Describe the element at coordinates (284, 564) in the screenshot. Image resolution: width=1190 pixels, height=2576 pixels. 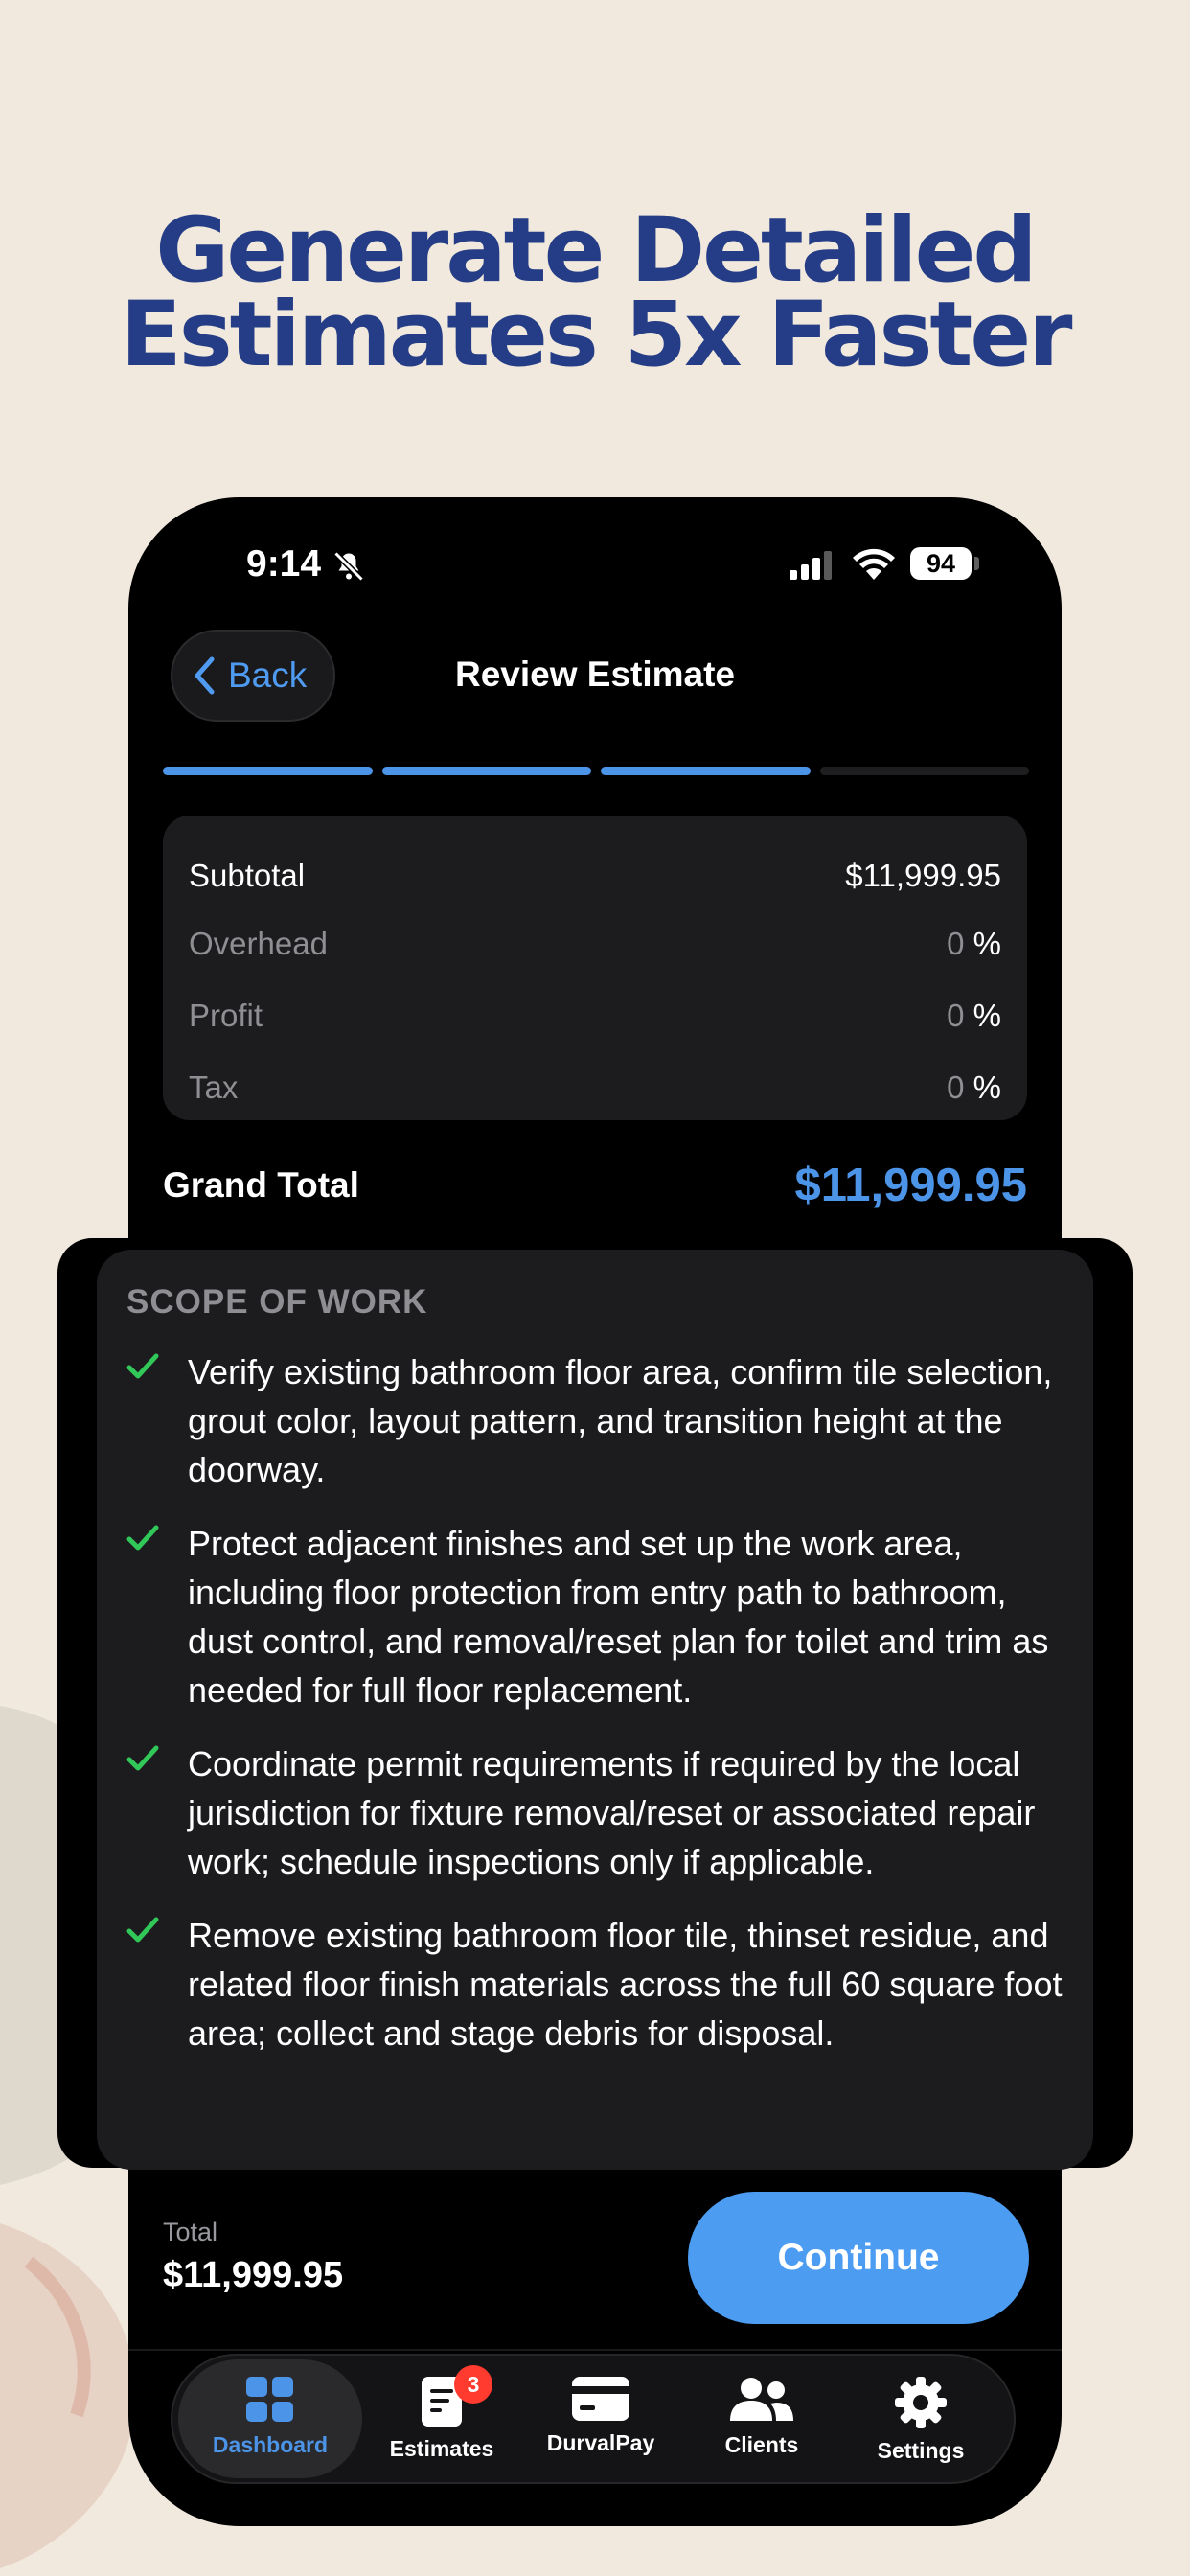
I see `status-time: 9:14` at that location.